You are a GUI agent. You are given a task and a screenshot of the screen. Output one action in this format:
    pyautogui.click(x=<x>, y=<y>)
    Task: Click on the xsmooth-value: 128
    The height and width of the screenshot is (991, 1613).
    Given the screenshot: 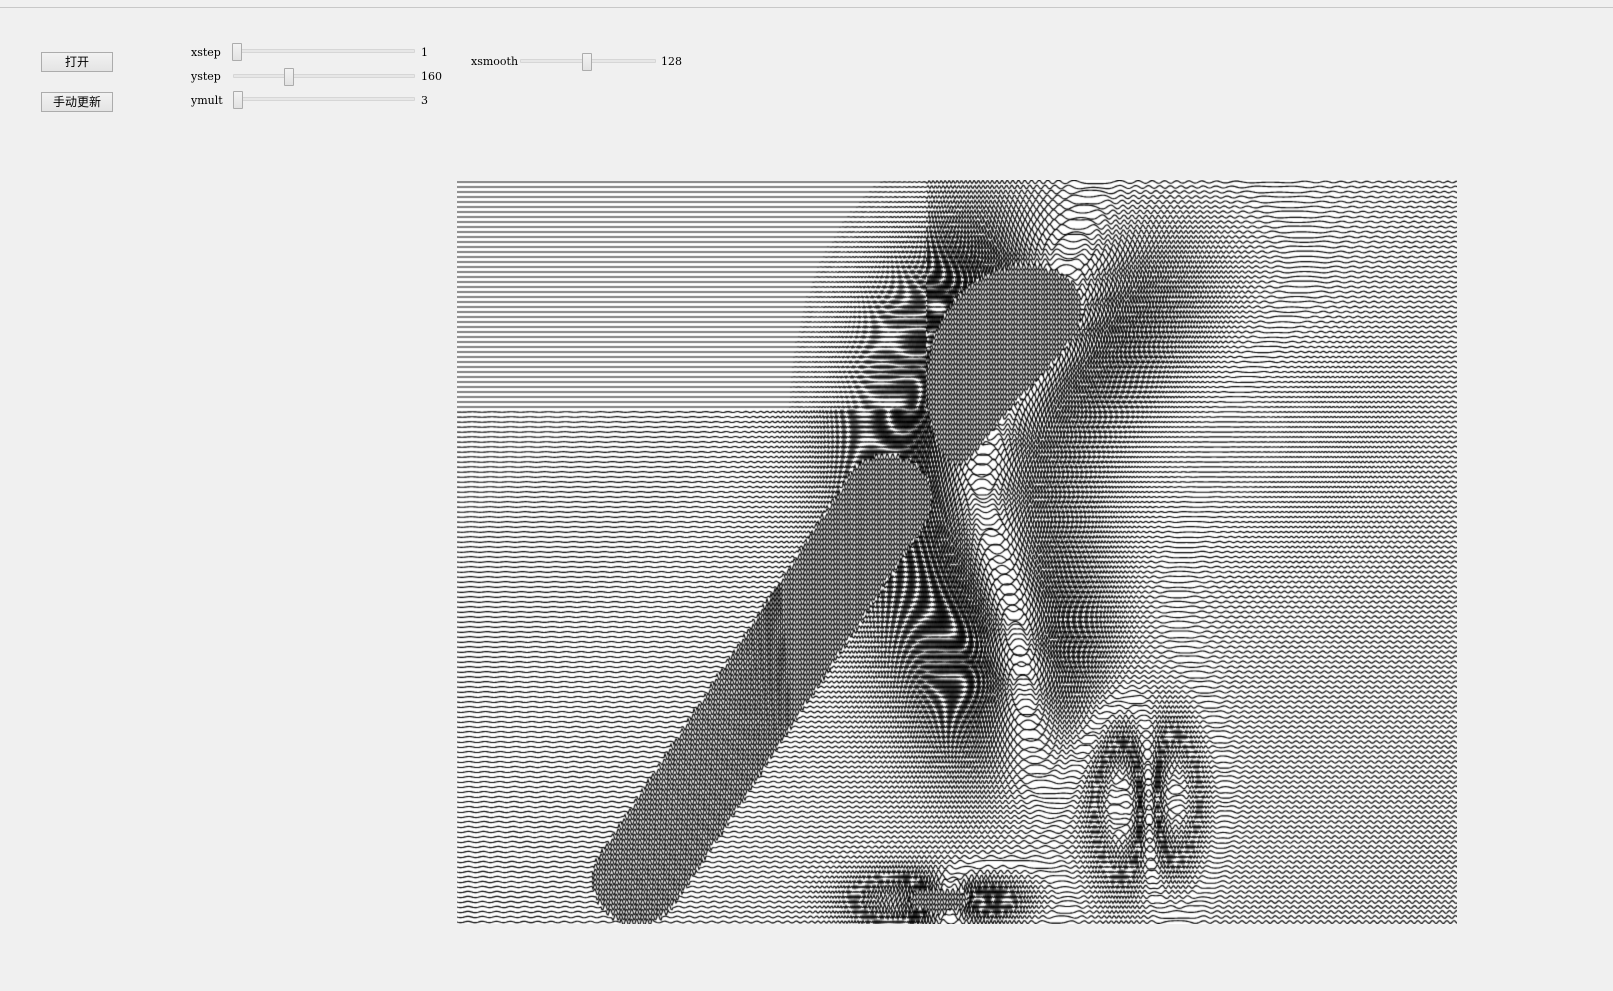 What is the action you would take?
    pyautogui.click(x=671, y=61)
    